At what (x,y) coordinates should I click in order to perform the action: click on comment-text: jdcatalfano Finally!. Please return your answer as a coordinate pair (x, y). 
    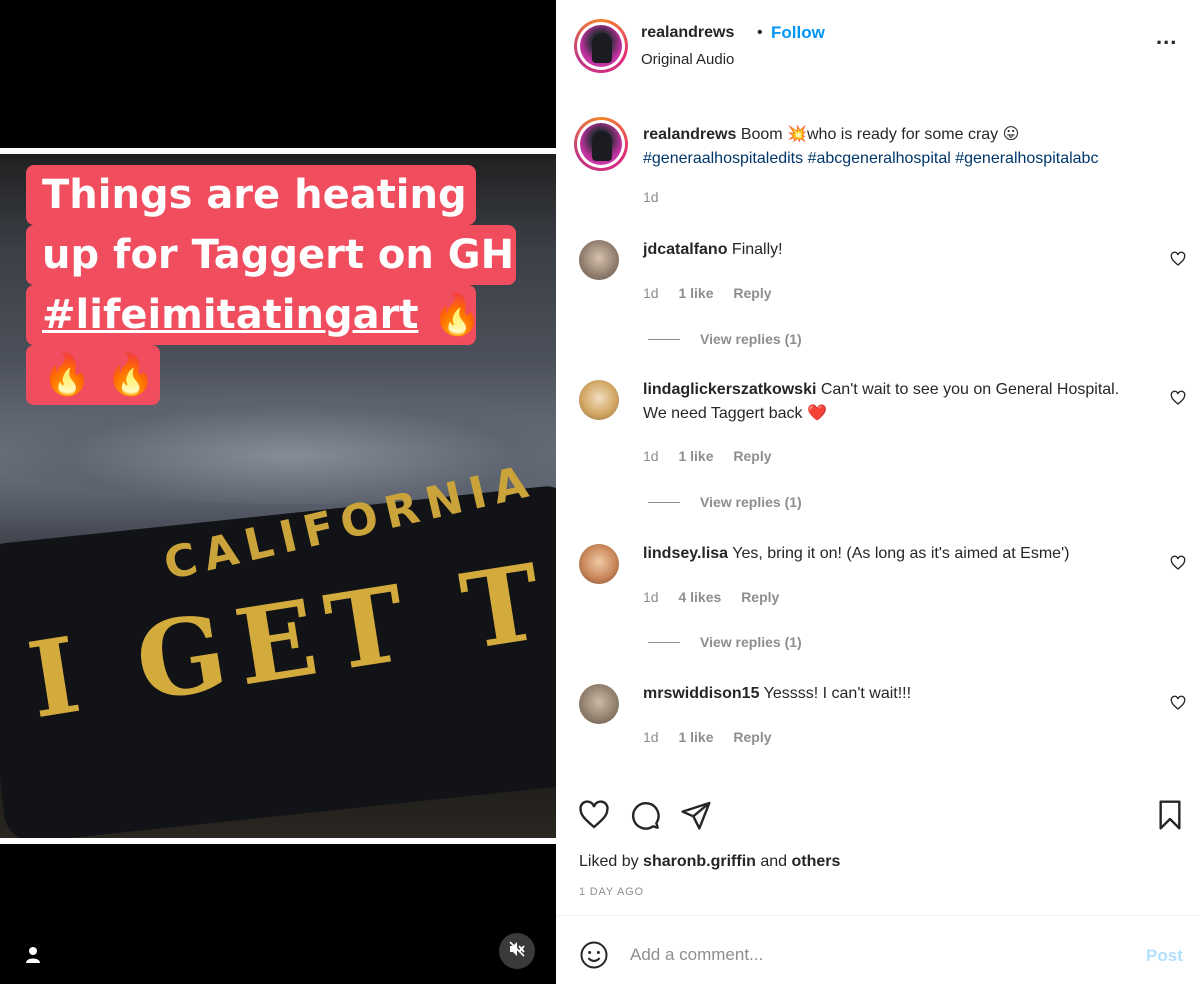
    Looking at the image, I should click on (893, 250).